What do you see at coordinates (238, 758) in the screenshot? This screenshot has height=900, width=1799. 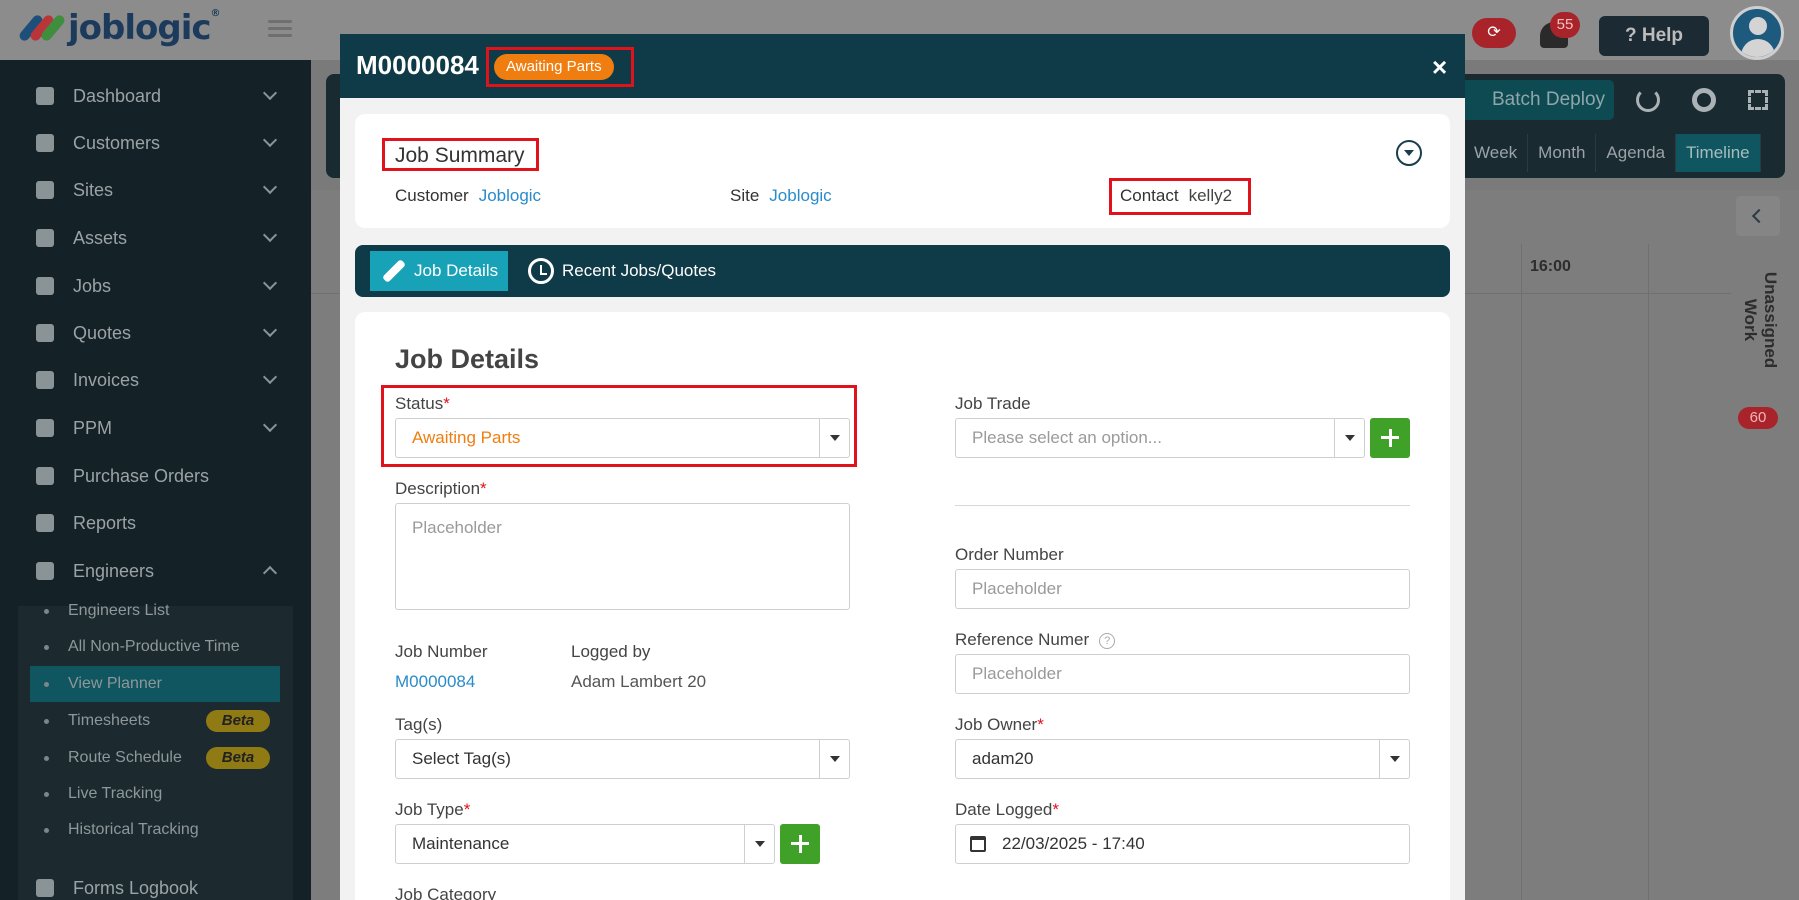 I see `beta-badge: Beta` at bounding box center [238, 758].